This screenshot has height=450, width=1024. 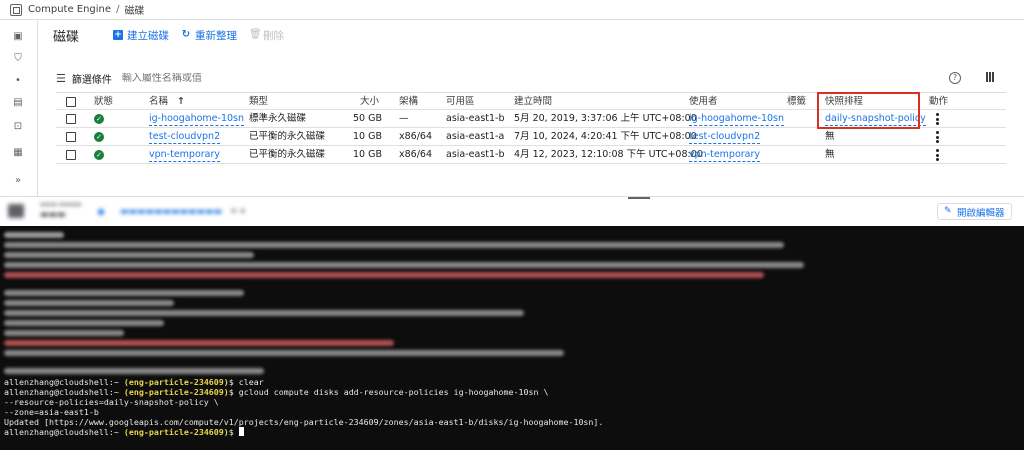 What do you see at coordinates (251, 382) in the screenshot?
I see `terminal-command: clear` at bounding box center [251, 382].